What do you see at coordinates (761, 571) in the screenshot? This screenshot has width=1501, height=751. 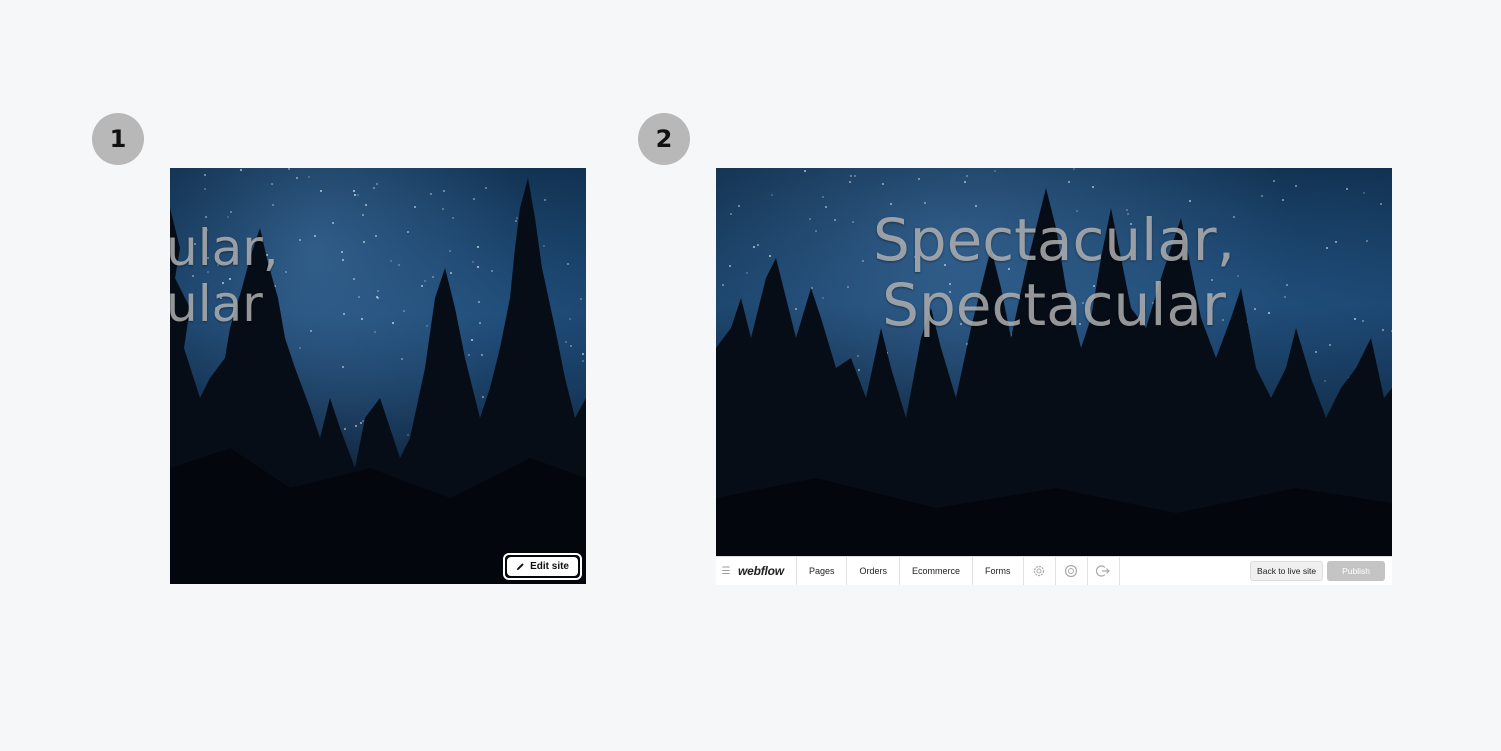 I see `webflow-logo: webflow` at bounding box center [761, 571].